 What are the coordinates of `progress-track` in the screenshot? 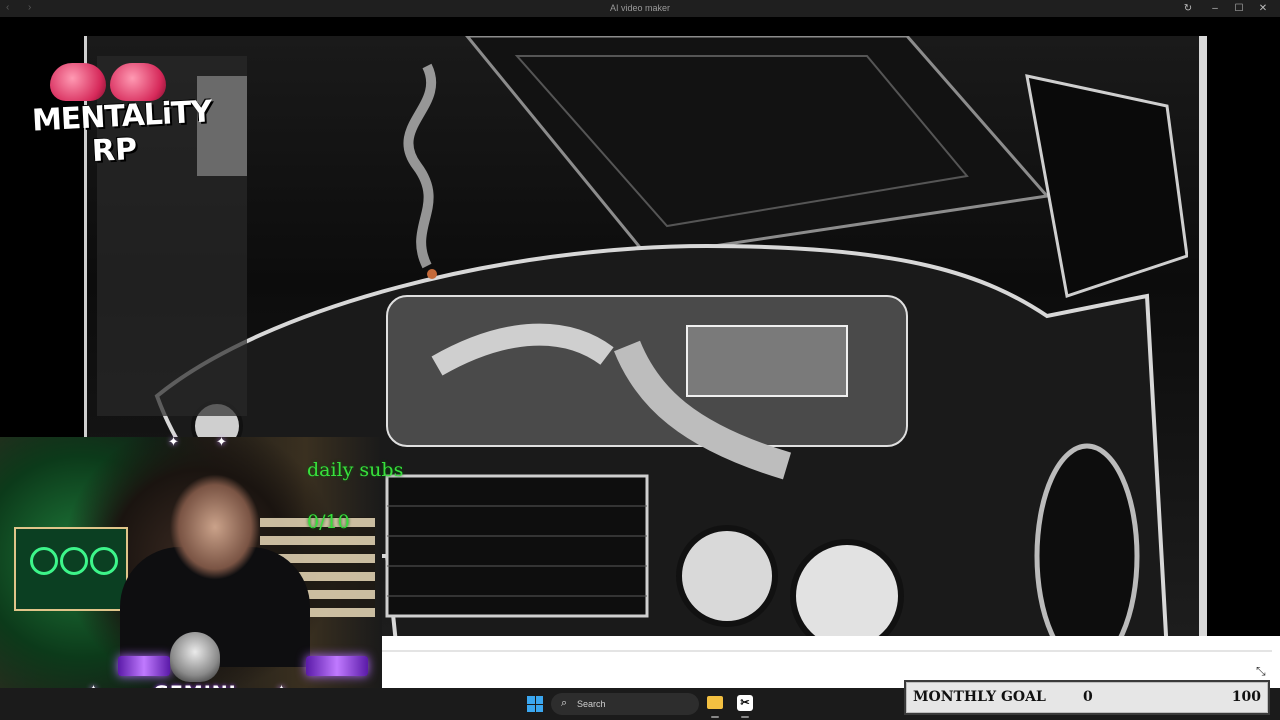 It's located at (826, 651).